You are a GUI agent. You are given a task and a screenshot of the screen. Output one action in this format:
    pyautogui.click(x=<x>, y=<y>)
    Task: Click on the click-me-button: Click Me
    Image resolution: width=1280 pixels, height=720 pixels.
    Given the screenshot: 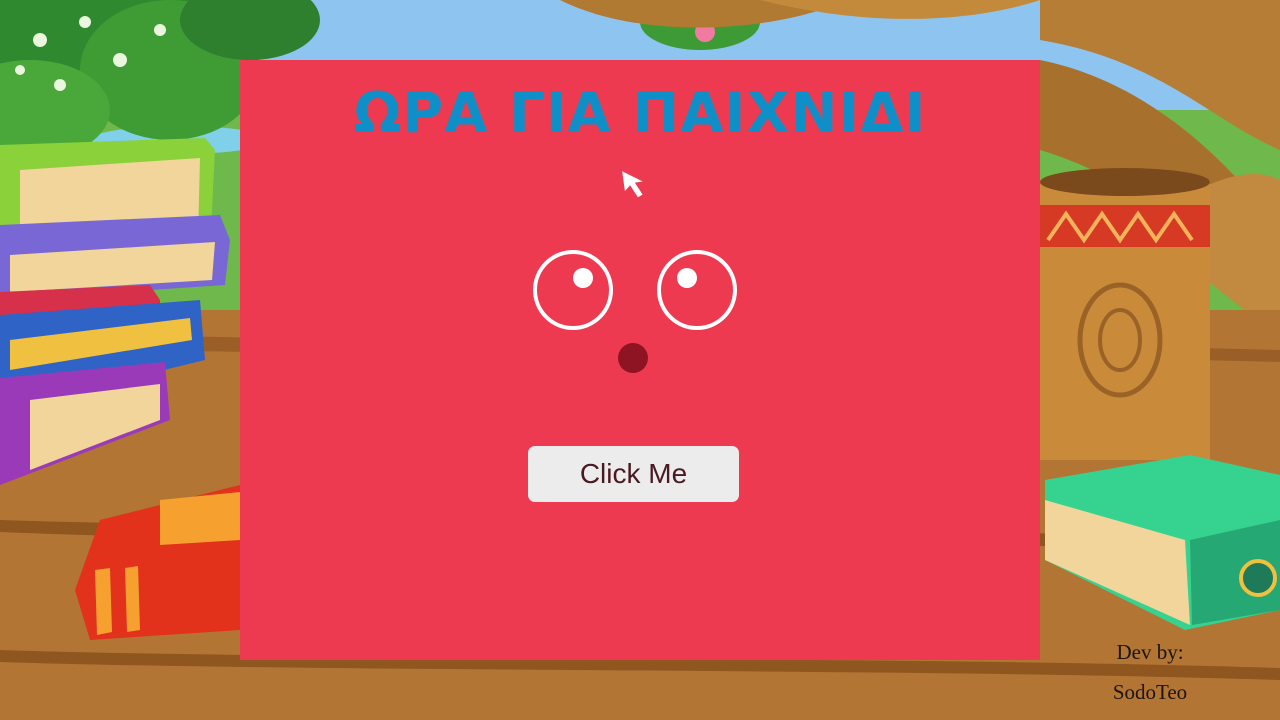 What is the action you would take?
    pyautogui.click(x=633, y=474)
    